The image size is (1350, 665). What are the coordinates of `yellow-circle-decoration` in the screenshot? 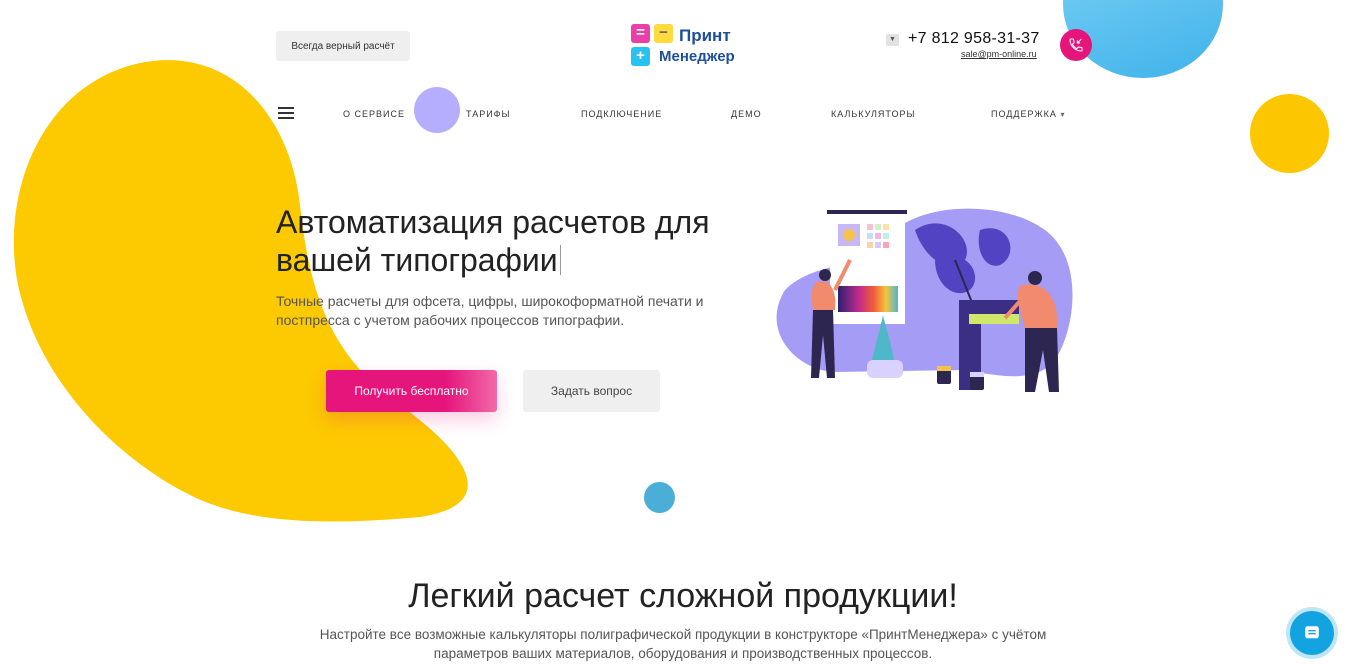 It's located at (1289, 133).